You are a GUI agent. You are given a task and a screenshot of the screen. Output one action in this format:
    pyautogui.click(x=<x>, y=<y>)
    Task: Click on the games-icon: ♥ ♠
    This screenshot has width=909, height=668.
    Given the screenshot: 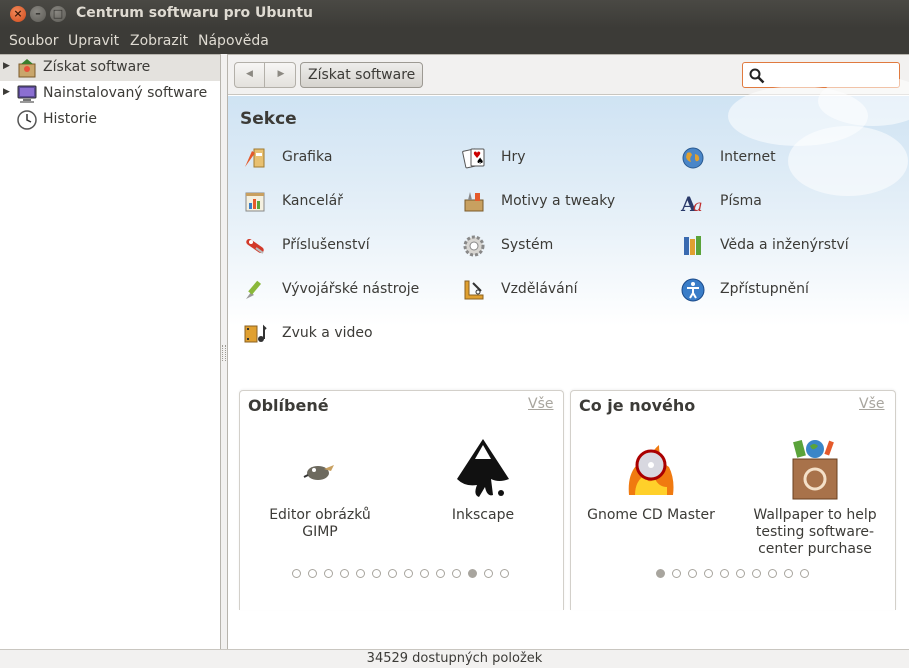 What is the action you would take?
    pyautogui.click(x=473, y=158)
    